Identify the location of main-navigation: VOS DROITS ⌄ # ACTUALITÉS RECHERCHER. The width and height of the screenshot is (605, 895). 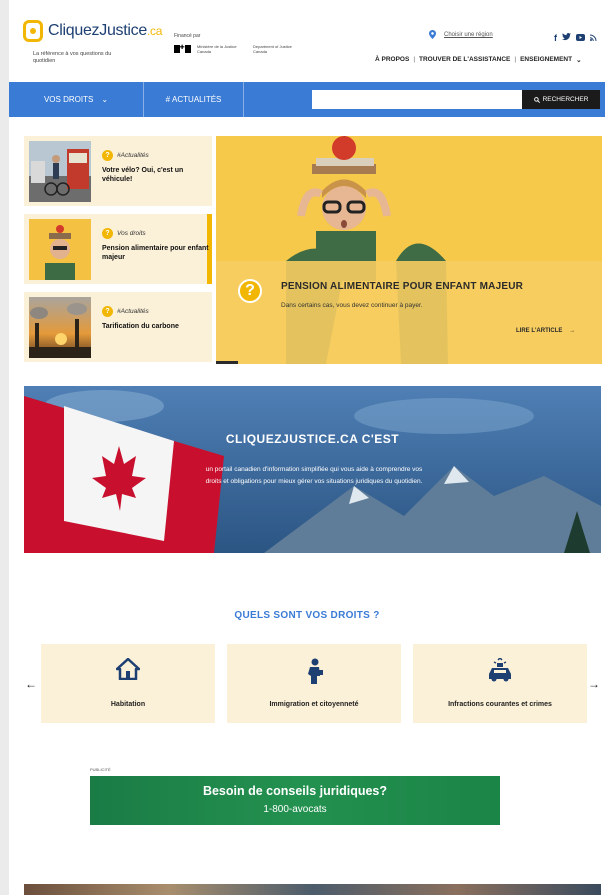
(307, 99).